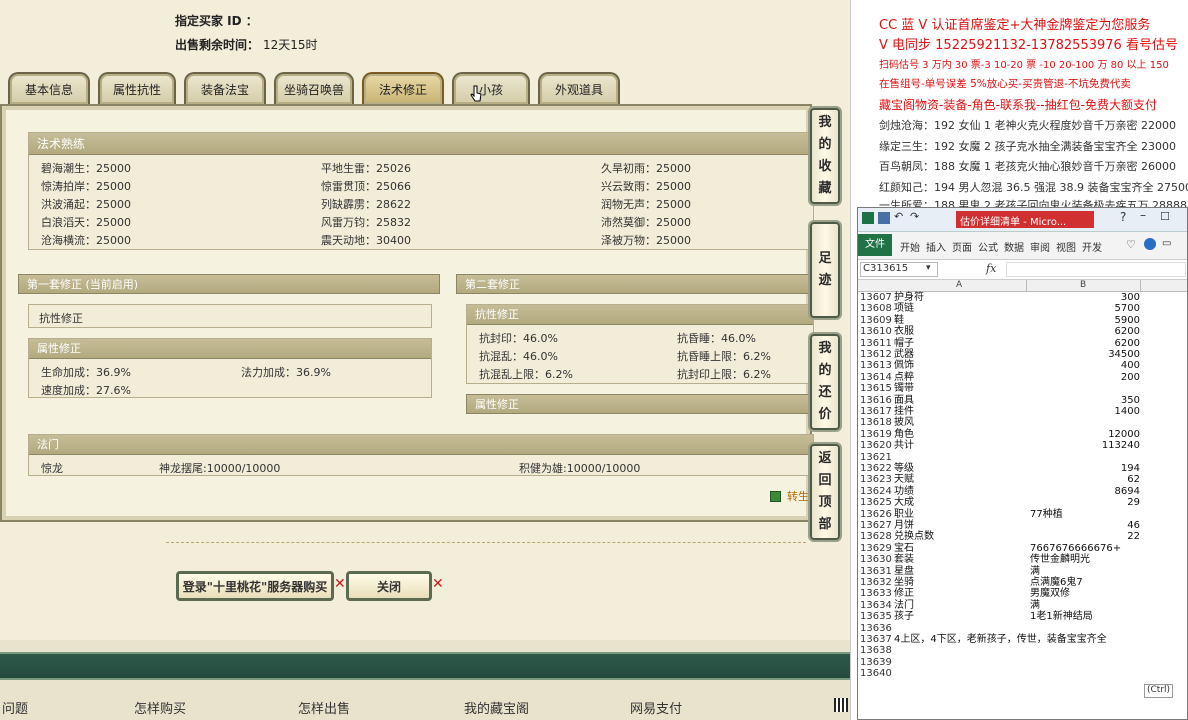 This screenshot has height=720, width=1188. What do you see at coordinates (1123, 217) in the screenshot?
I see `help-icon: ?` at bounding box center [1123, 217].